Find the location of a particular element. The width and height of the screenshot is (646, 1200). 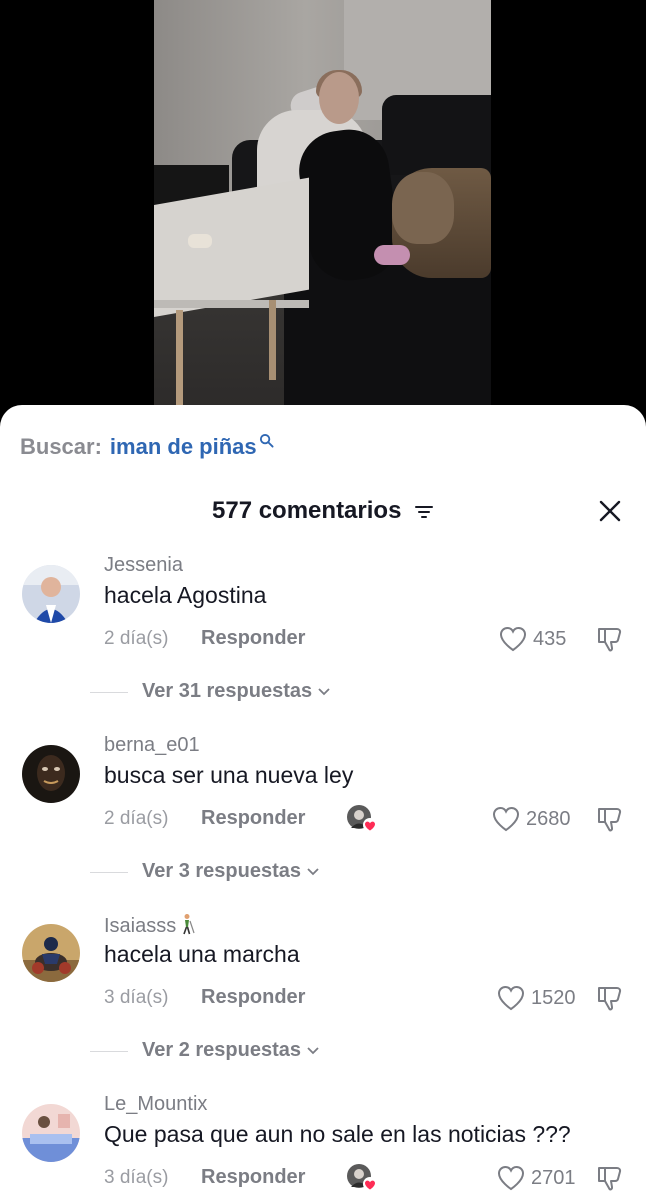

comment-username: Isaiasss is located at coordinates (150, 925).